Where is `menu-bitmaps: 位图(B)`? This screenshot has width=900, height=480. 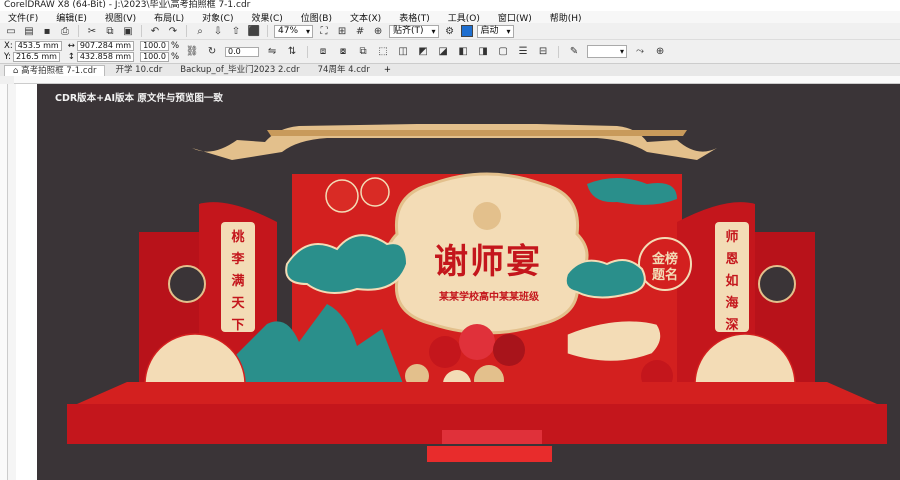 menu-bitmaps: 位图(B) is located at coordinates (316, 17).